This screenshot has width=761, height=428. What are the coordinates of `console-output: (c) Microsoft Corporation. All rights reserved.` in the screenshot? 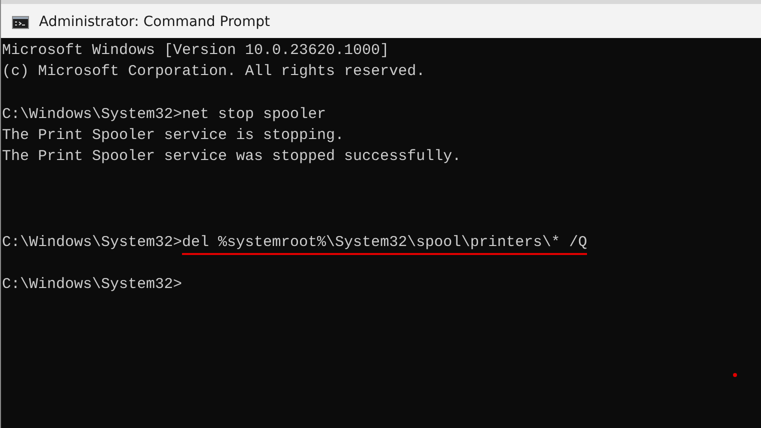 It's located at (214, 72).